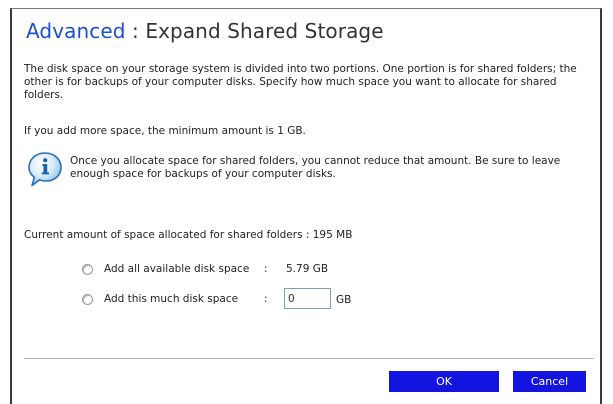  I want to click on add-custom-label: Add this much disk space, so click(171, 299).